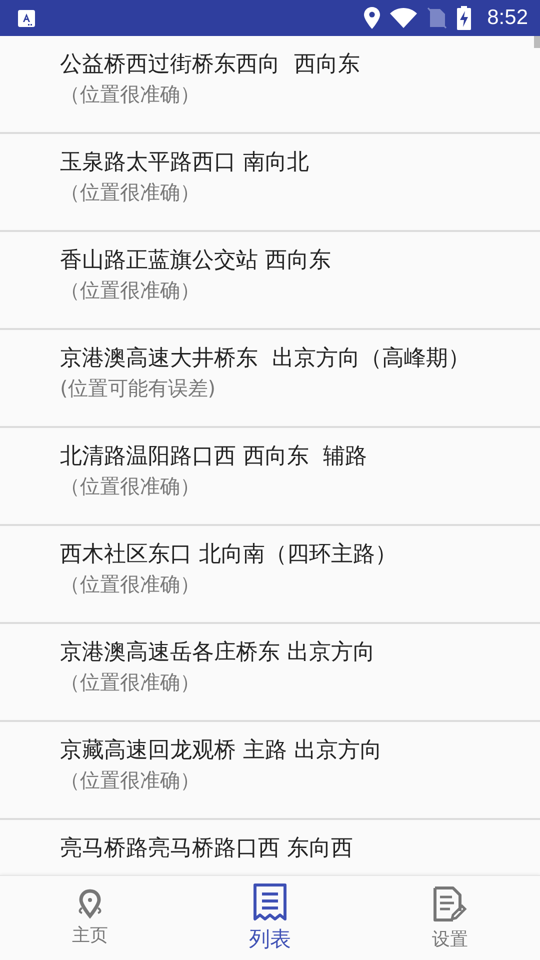  What do you see at coordinates (217, 653) in the screenshot?
I see `location-title: 京港澳高速岳各庄桥东 出京方向` at bounding box center [217, 653].